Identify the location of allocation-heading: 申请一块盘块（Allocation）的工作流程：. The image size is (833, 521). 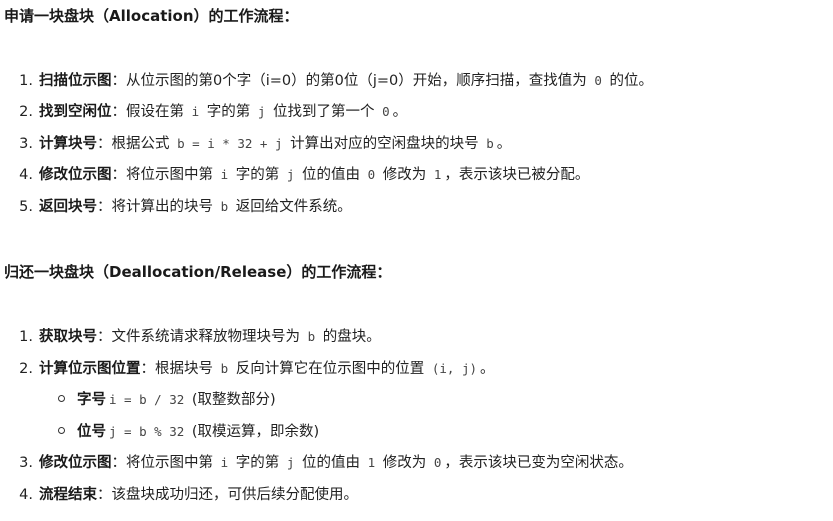
(151, 16).